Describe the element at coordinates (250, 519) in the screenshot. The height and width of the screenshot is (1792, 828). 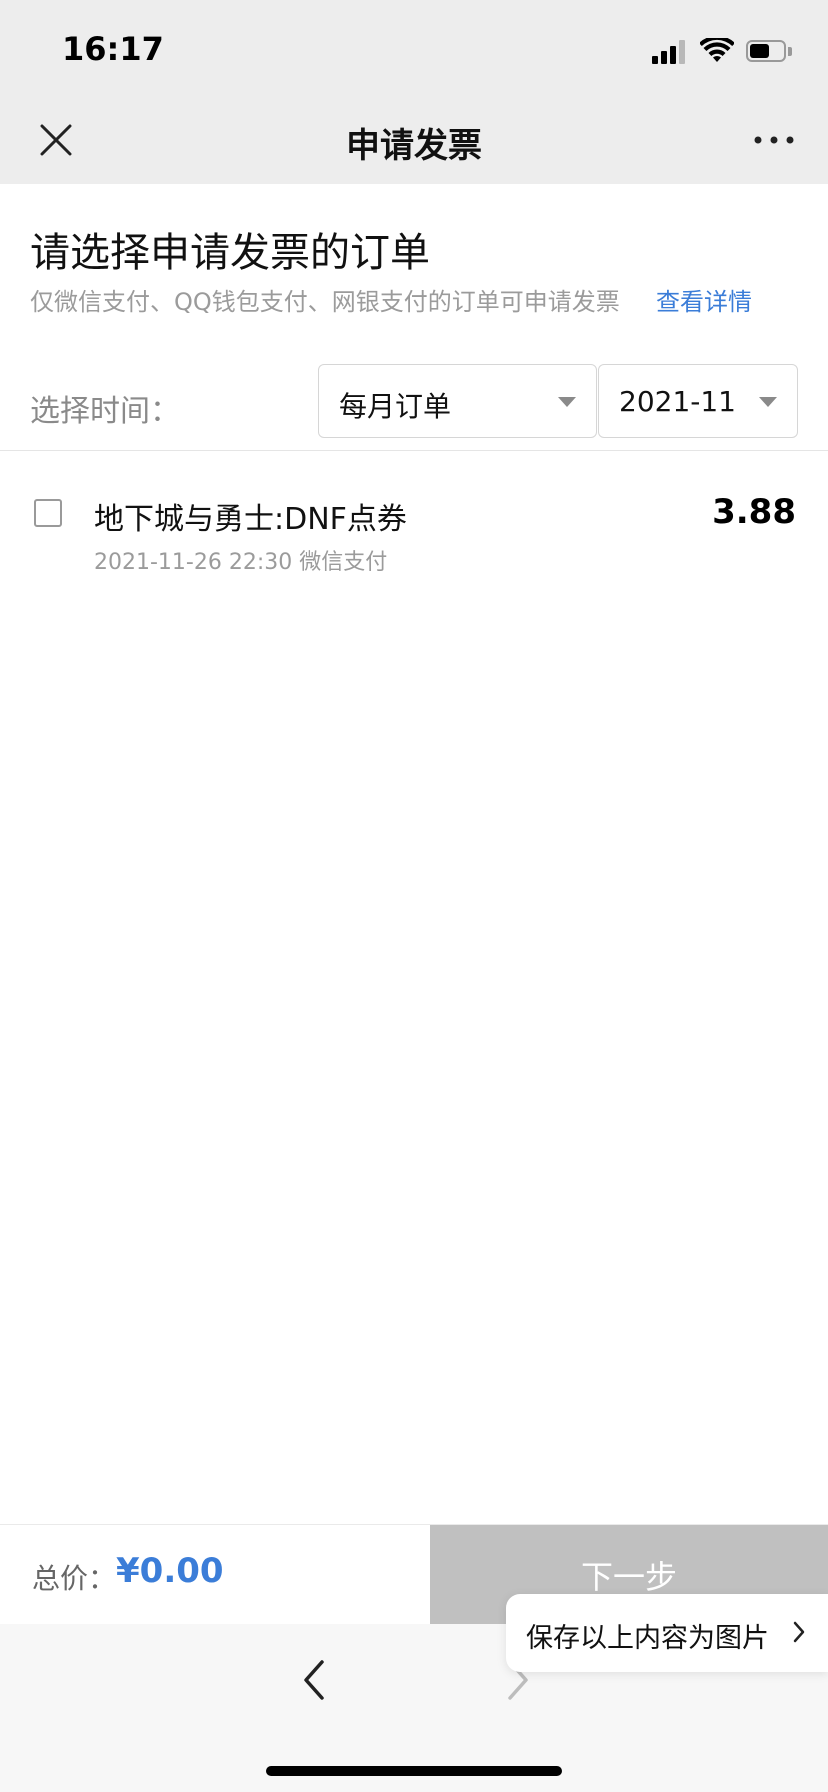
I see `order-name: 地下城与勇士:DNF点券` at that location.